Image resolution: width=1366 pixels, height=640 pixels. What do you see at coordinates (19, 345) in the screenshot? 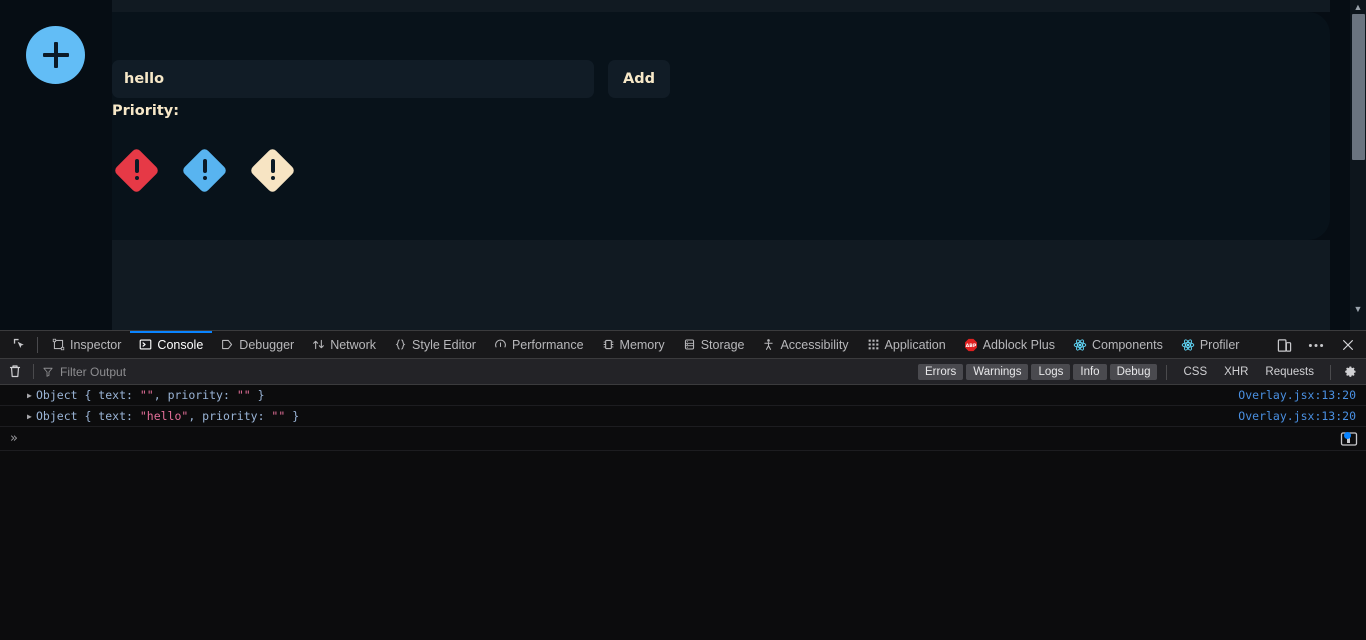
I see `element-picker-icon` at bounding box center [19, 345].